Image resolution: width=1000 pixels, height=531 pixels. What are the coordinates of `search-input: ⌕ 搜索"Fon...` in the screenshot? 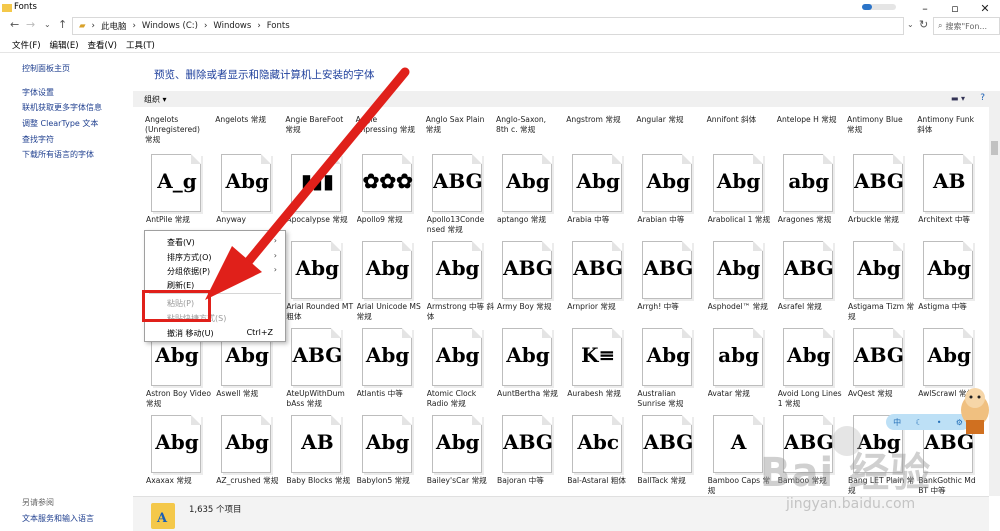 It's located at (966, 26).